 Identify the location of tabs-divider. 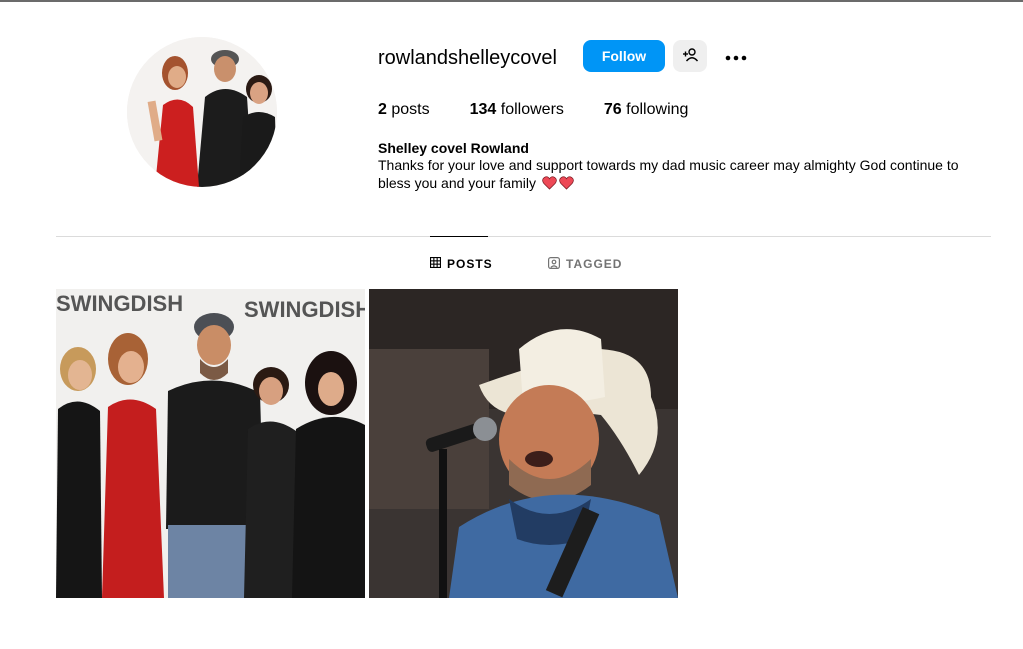
(523, 236).